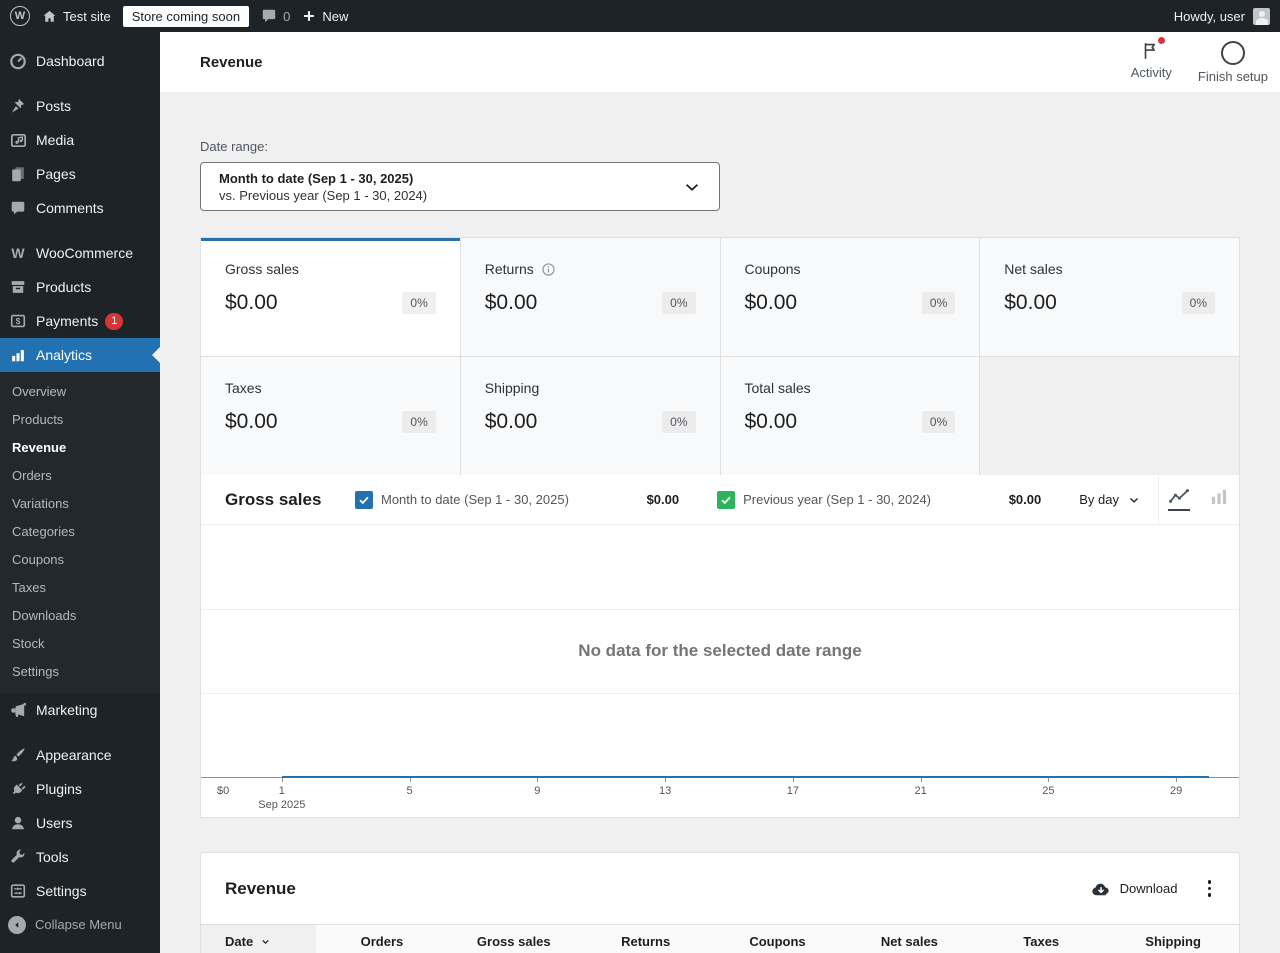 This screenshot has height=953, width=1280. What do you see at coordinates (80, 857) in the screenshot?
I see `sidebar-item-tools: Tools` at bounding box center [80, 857].